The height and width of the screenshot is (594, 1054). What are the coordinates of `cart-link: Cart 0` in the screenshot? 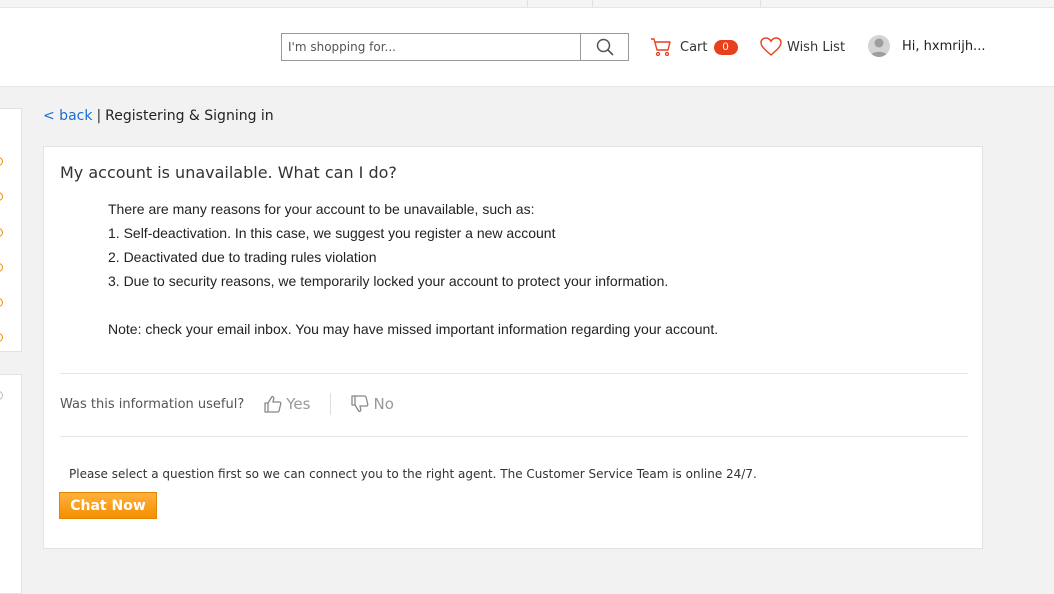 It's located at (694, 47).